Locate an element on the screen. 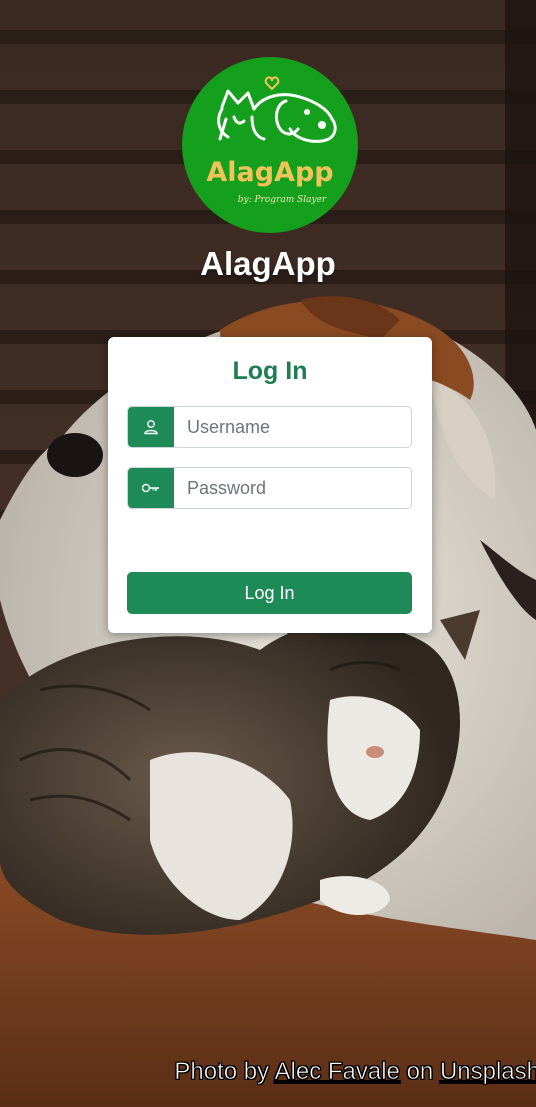  user-icon is located at coordinates (151, 427).